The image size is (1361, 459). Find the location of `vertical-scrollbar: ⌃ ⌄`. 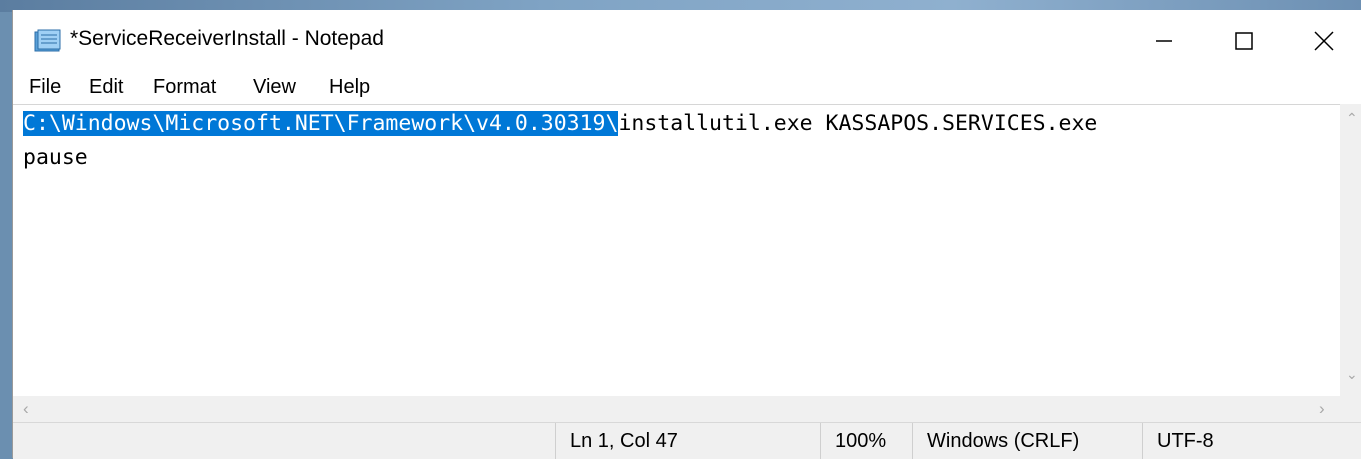

vertical-scrollbar: ⌃ ⌄ is located at coordinates (1350, 250).